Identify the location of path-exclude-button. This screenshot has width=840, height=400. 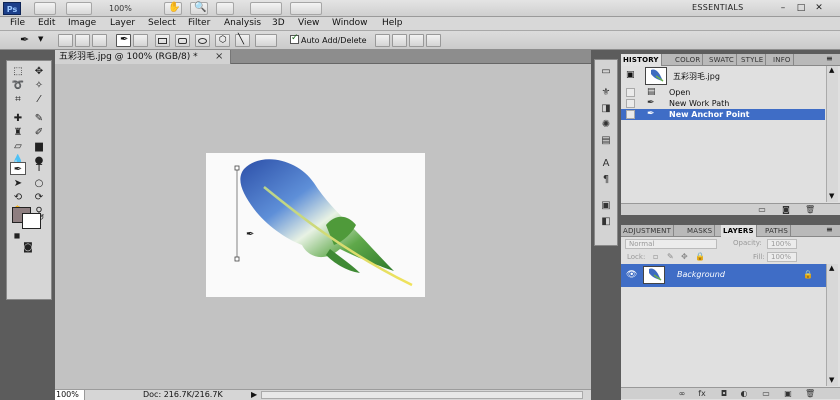
(433, 40).